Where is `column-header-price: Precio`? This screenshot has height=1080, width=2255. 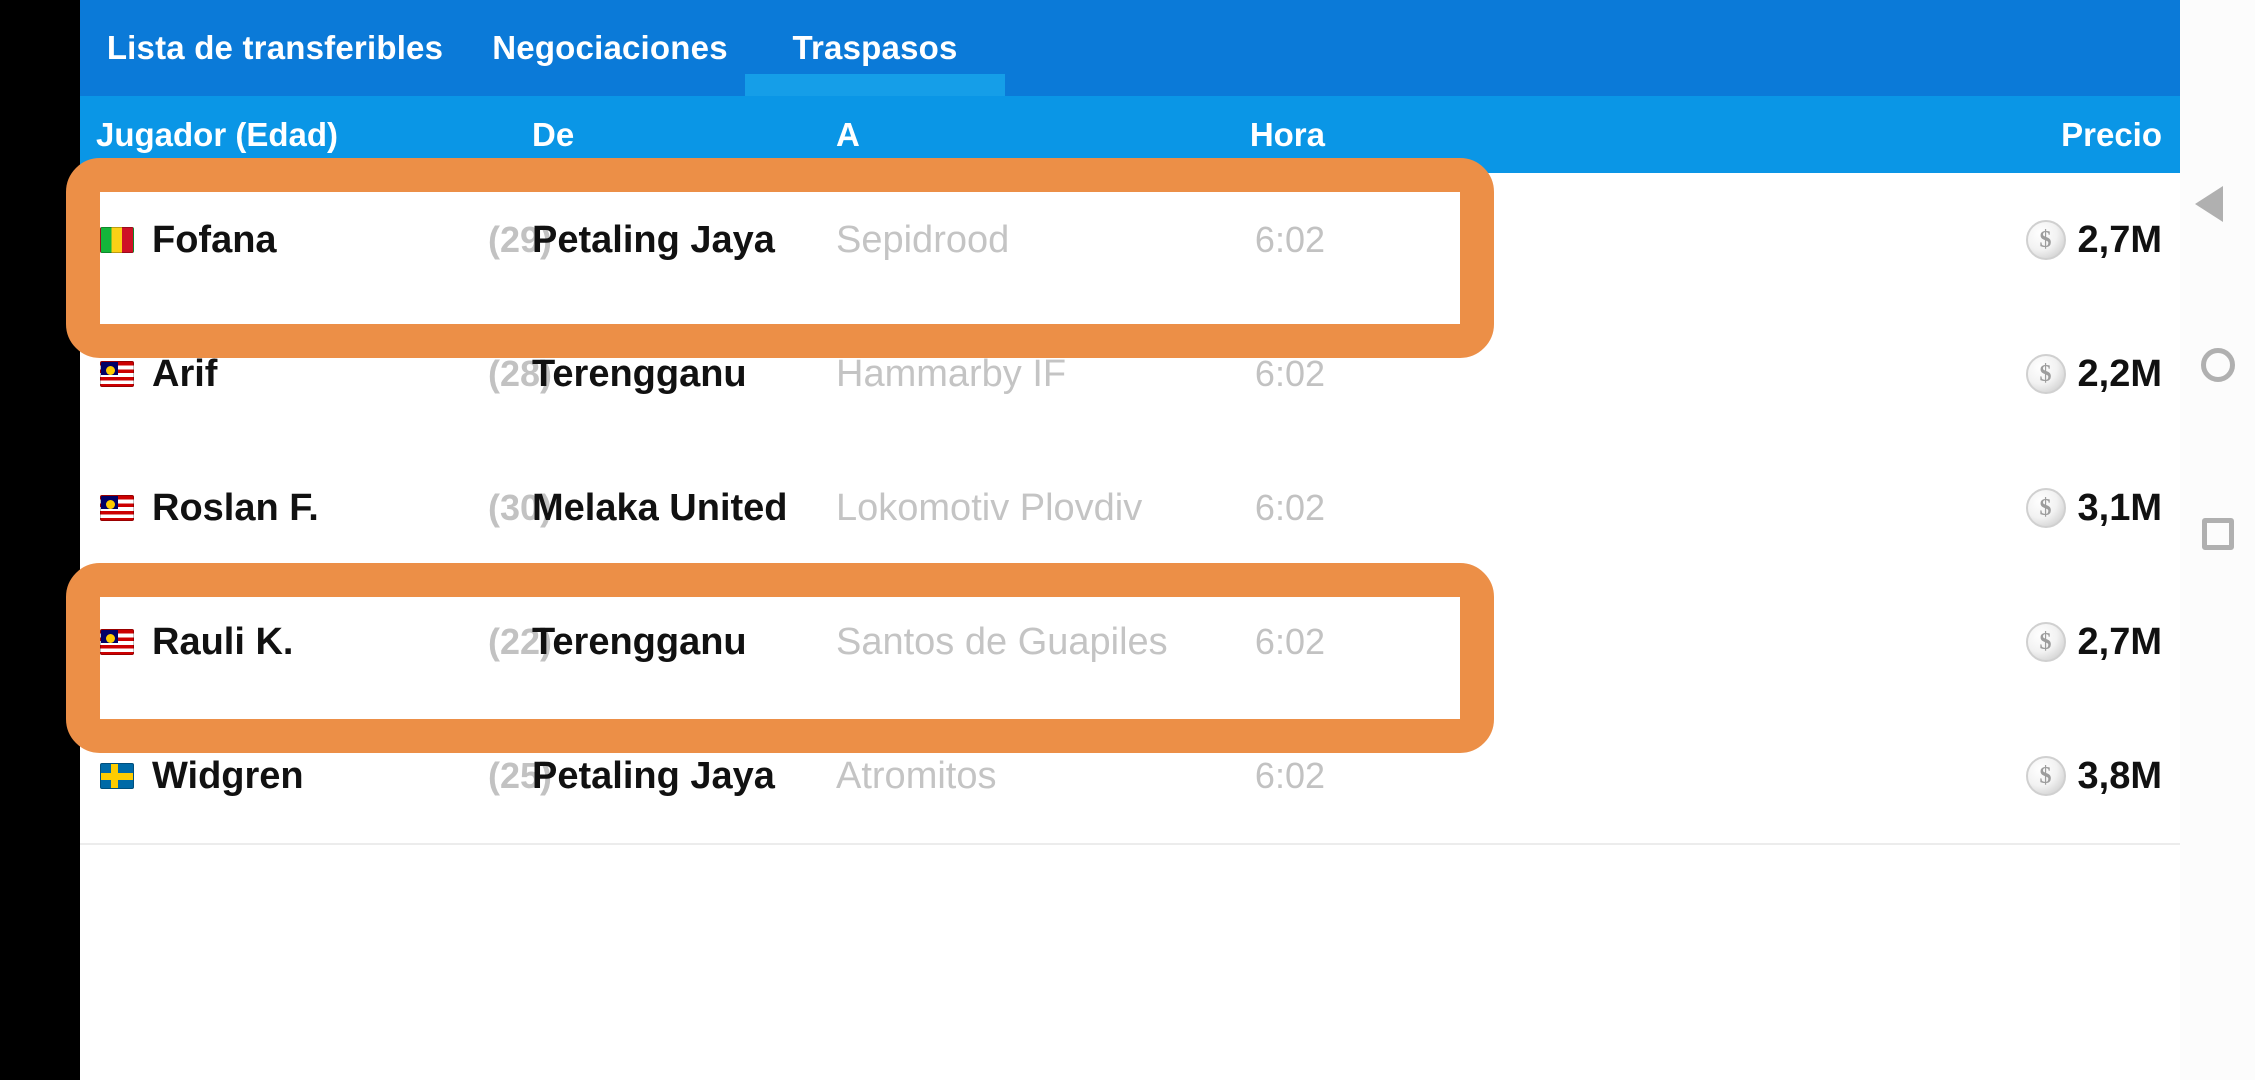 column-header-price: Precio is located at coordinates (2111, 134).